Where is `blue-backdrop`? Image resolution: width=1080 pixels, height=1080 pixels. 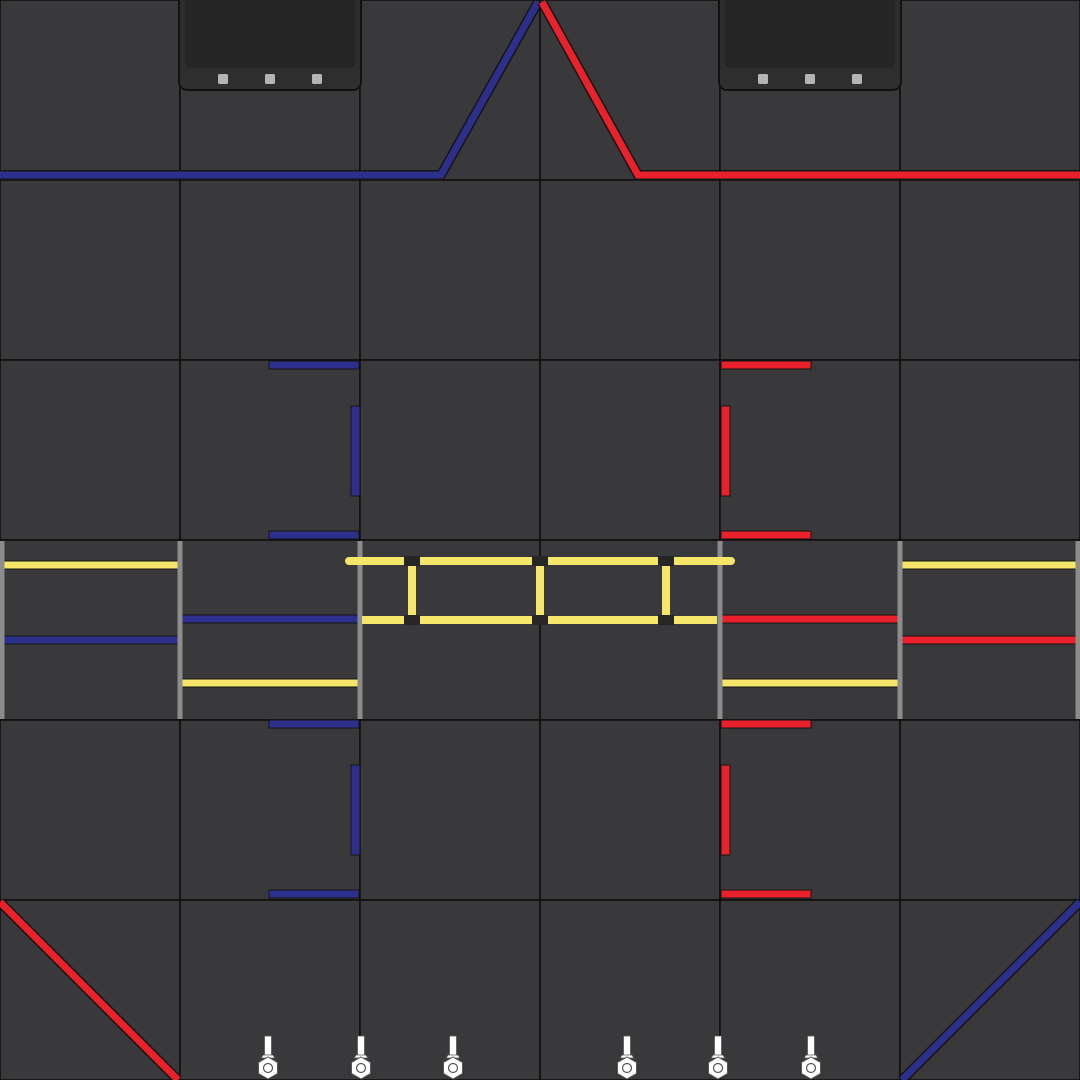
blue-backdrop is located at coordinates (270, 45).